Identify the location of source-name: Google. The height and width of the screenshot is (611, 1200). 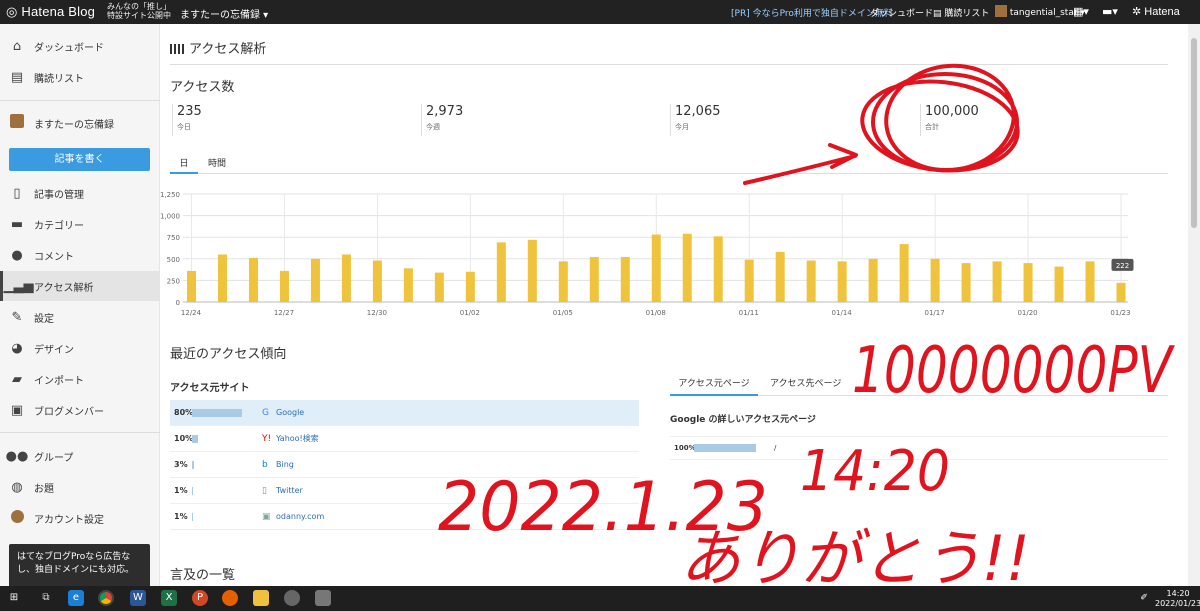
(290, 412).